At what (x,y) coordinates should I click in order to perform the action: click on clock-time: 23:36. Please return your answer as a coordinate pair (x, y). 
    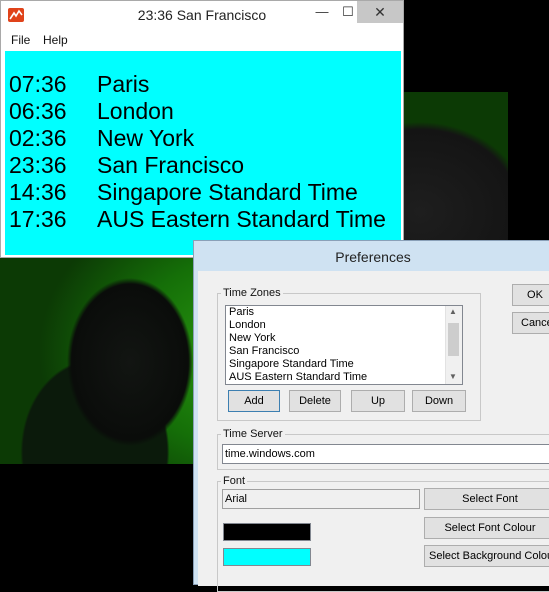
    Looking at the image, I should click on (38, 165).